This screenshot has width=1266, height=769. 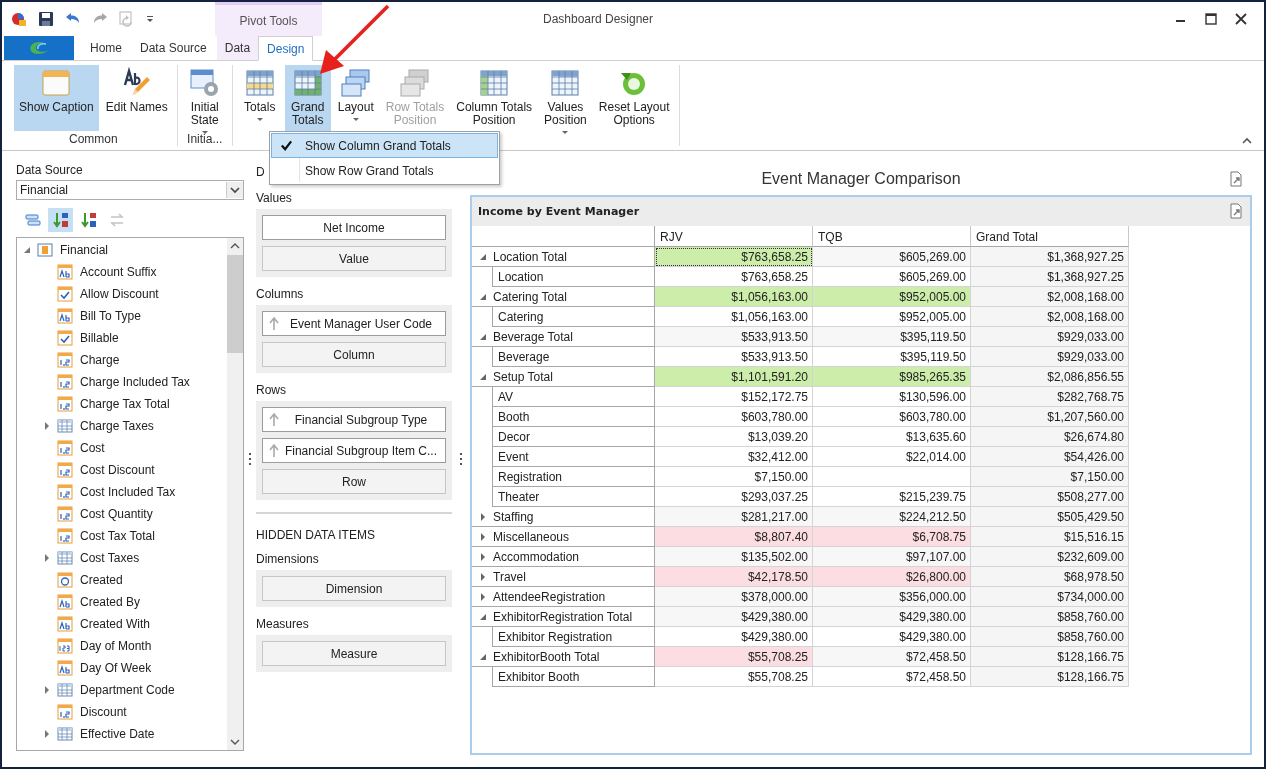 I want to click on data-item: Measure, so click(x=354, y=653).